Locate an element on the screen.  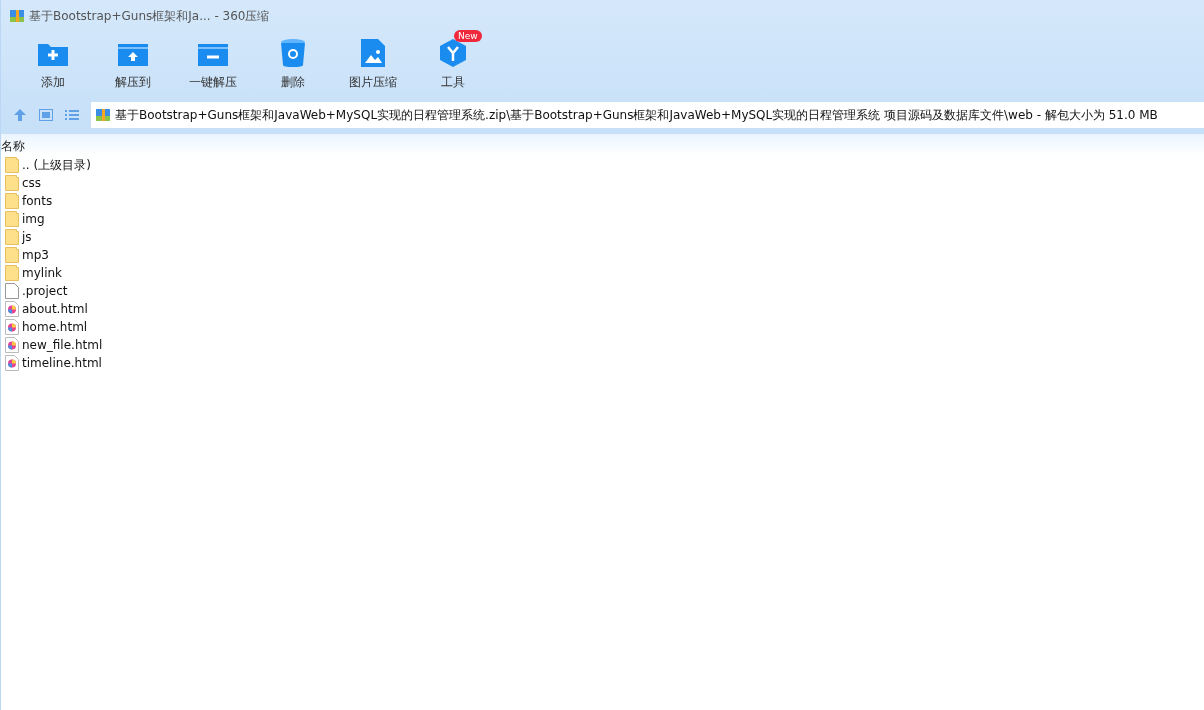
toolbar-button: 解压到 is located at coordinates (133, 65).